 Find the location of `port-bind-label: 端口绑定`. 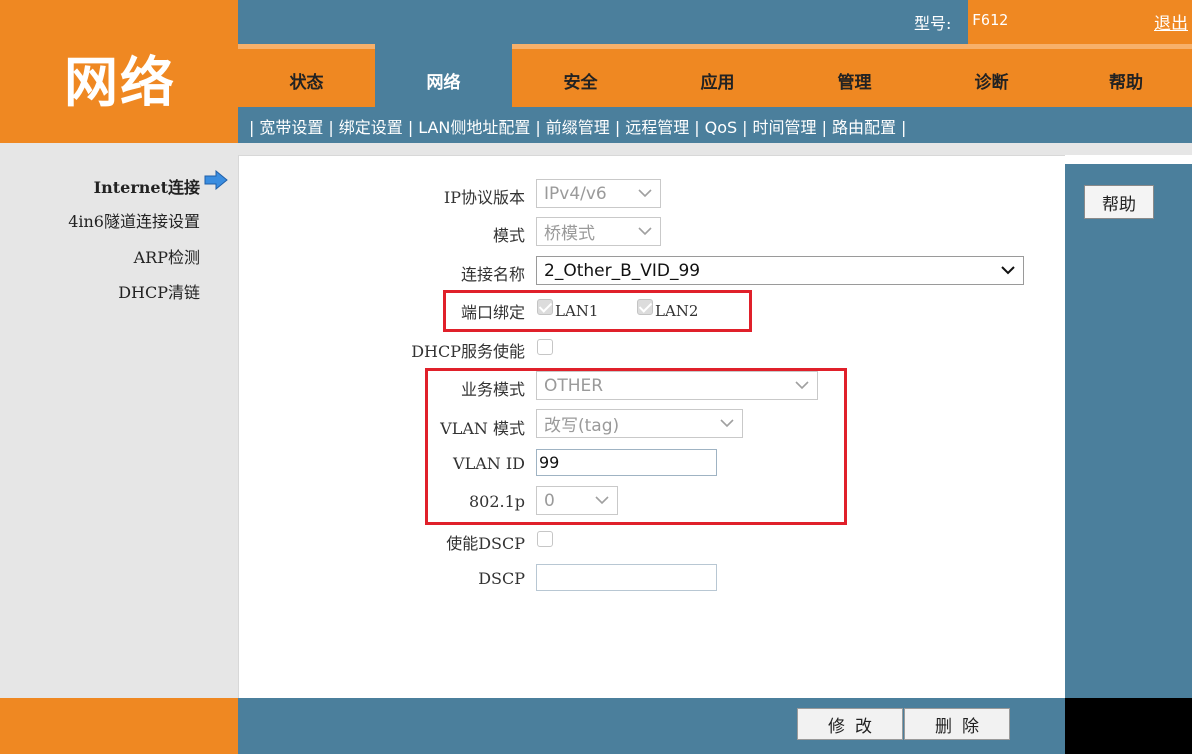

port-bind-label: 端口绑定 is located at coordinates (492, 312).